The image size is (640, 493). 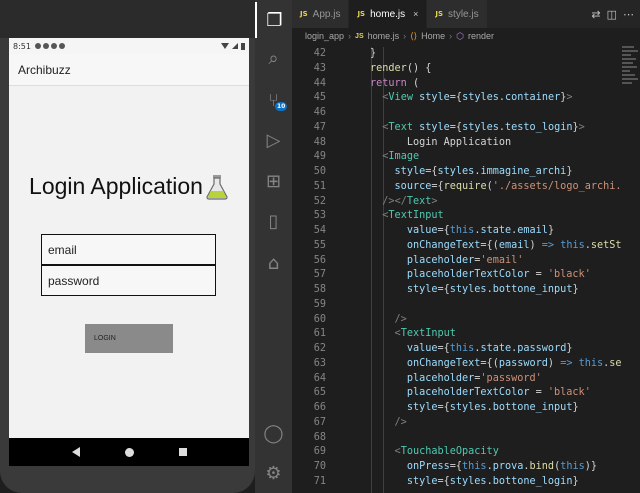 What do you see at coordinates (319, 348) in the screenshot?
I see `line-number: 62` at bounding box center [319, 348].